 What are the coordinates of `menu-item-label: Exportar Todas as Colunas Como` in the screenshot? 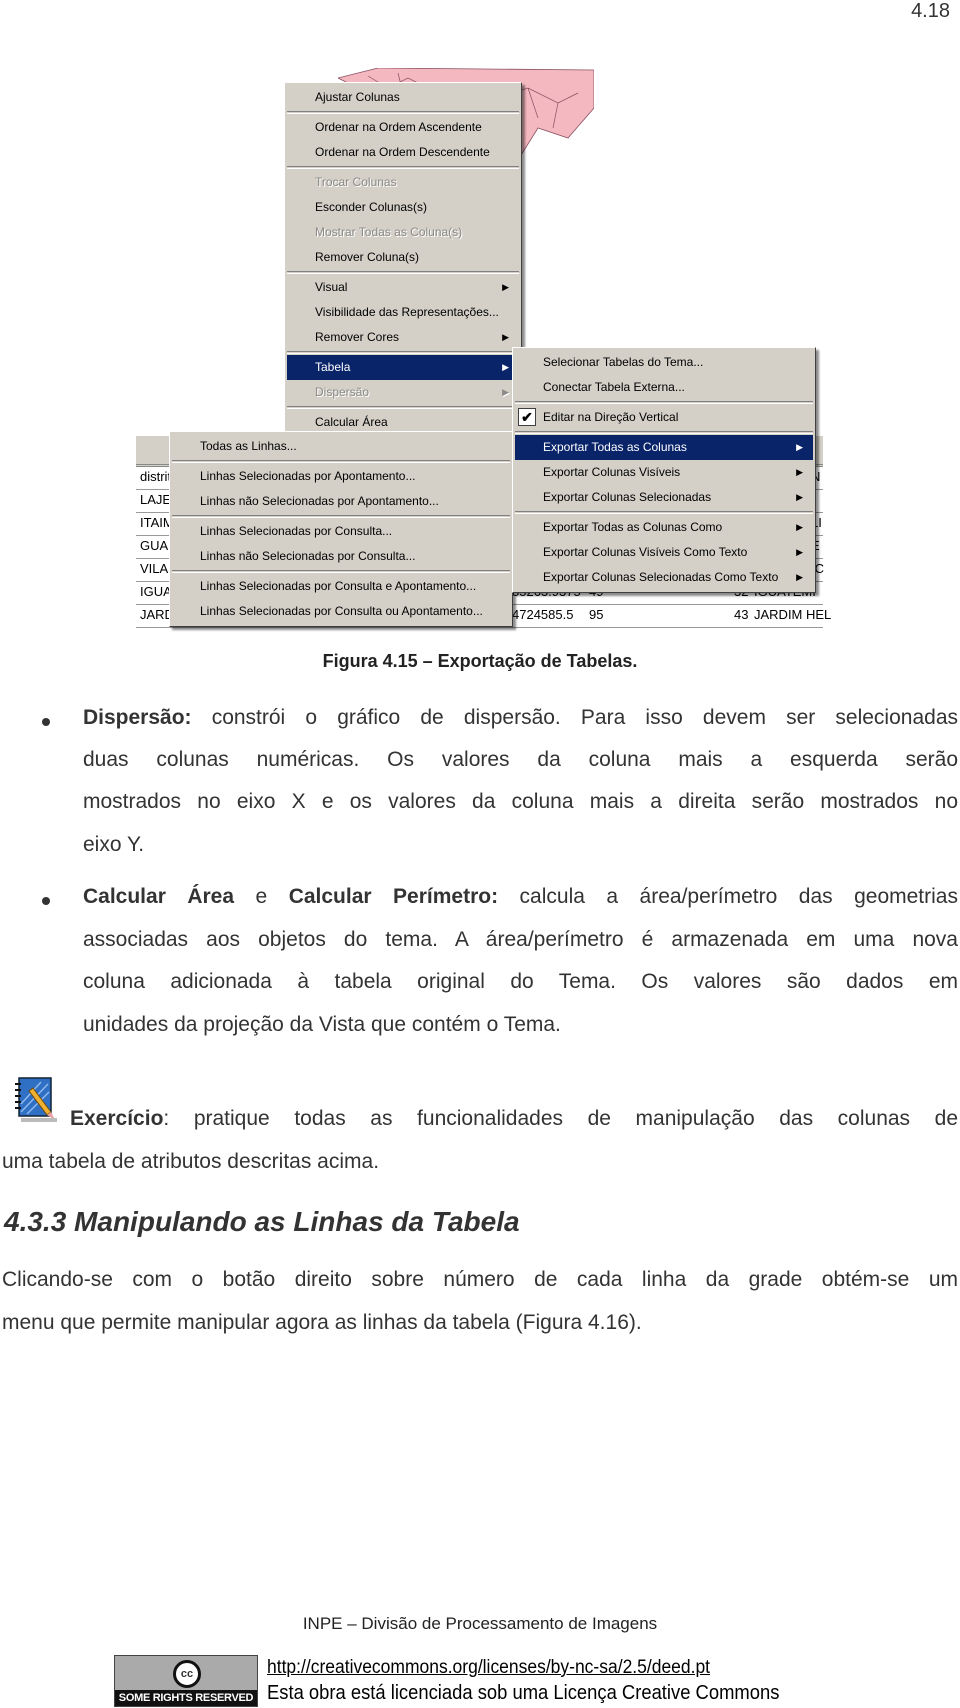 It's located at (633, 527).